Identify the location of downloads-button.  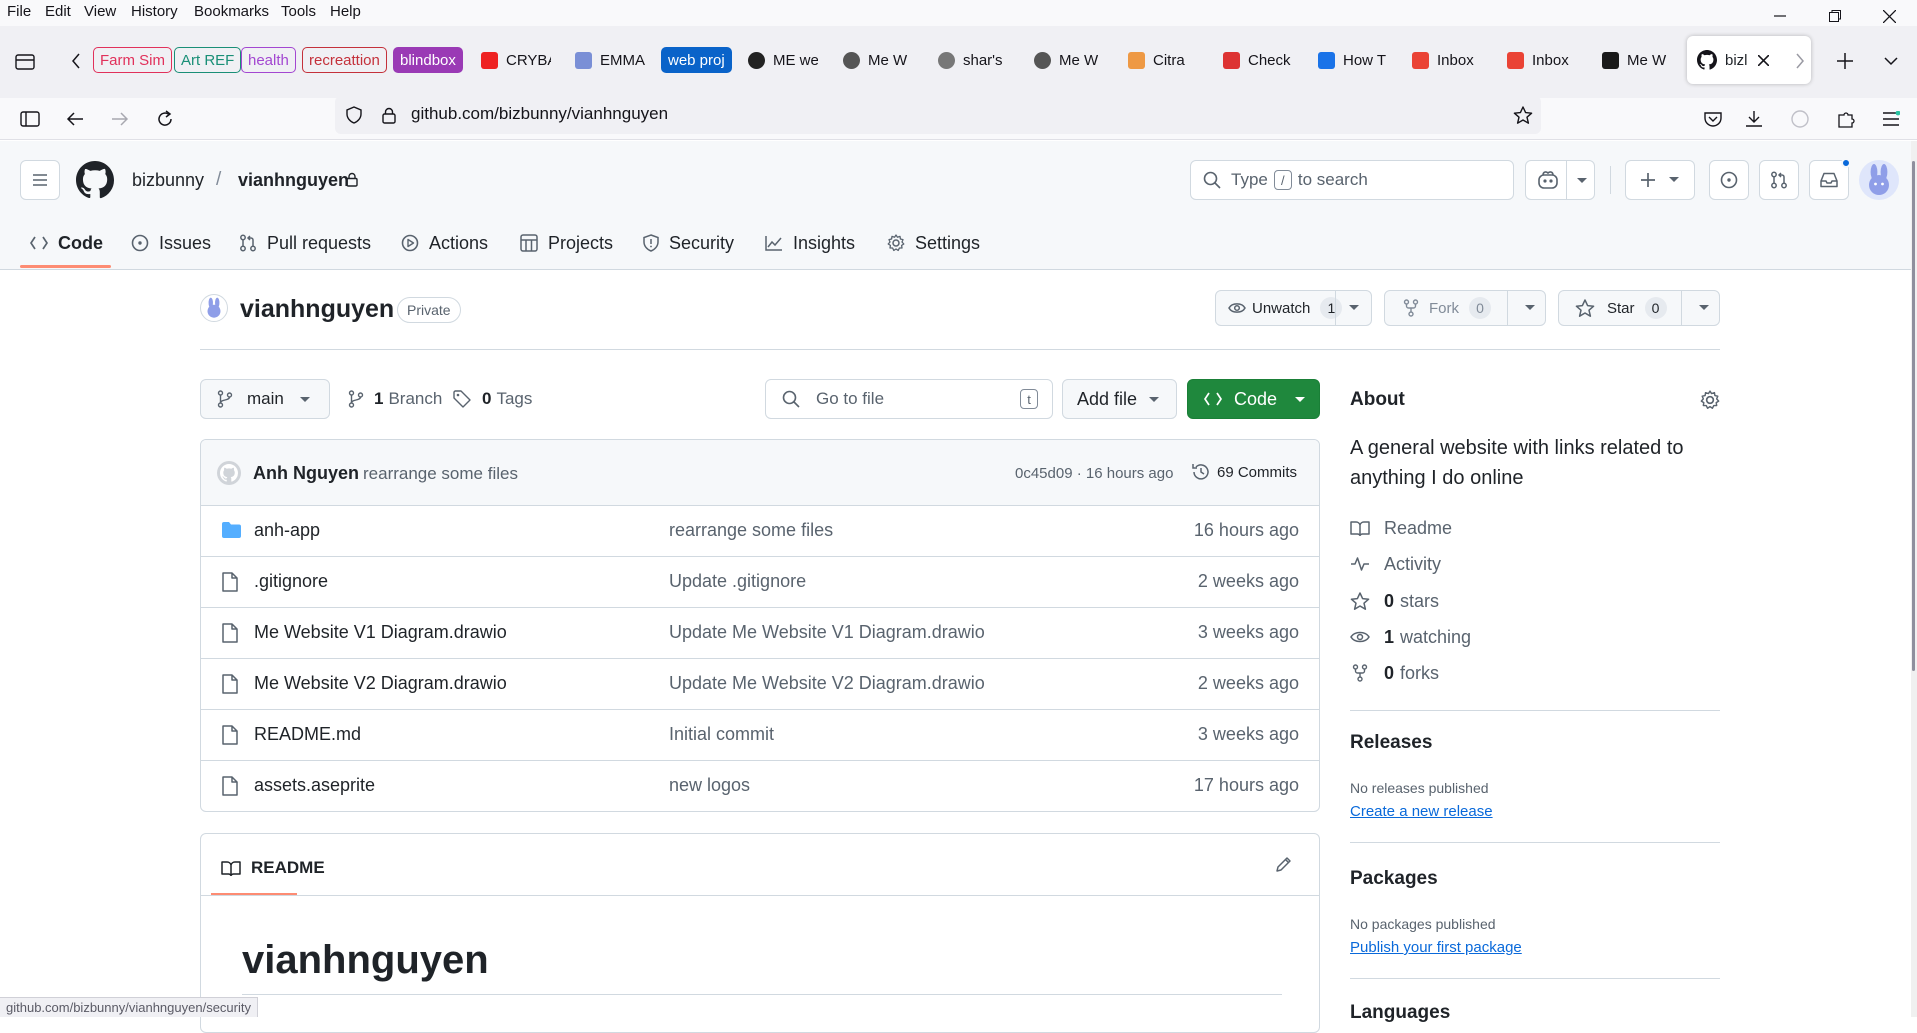
(1754, 119).